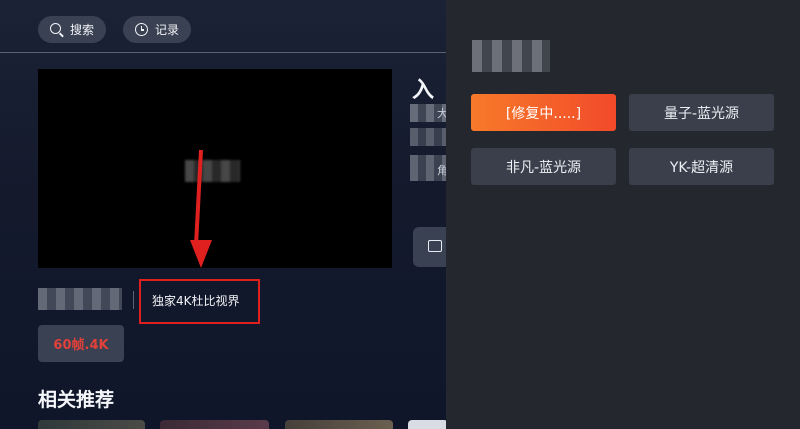 Image resolution: width=800 pixels, height=429 pixels. What do you see at coordinates (435, 246) in the screenshot?
I see `fullscreen-icon` at bounding box center [435, 246].